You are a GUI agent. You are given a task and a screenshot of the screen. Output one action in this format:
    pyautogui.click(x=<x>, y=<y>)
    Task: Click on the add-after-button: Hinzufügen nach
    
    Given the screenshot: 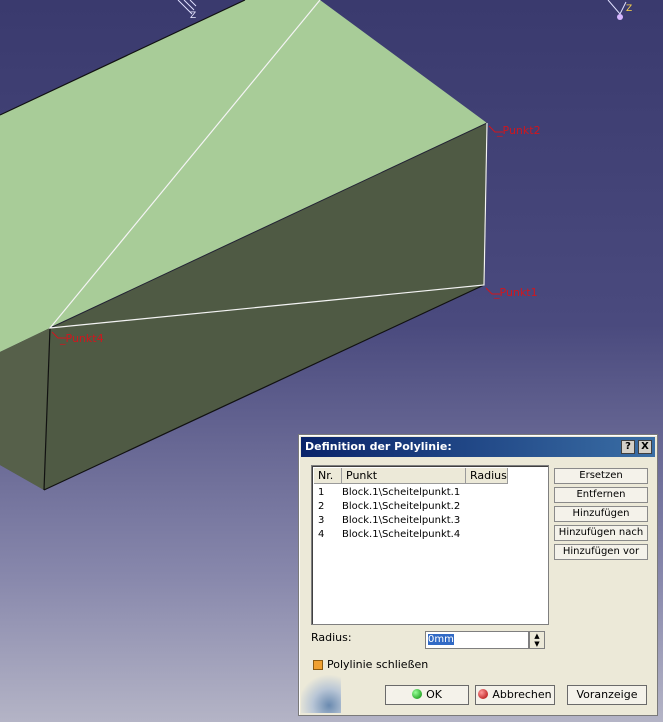 What is the action you would take?
    pyautogui.click(x=601, y=533)
    